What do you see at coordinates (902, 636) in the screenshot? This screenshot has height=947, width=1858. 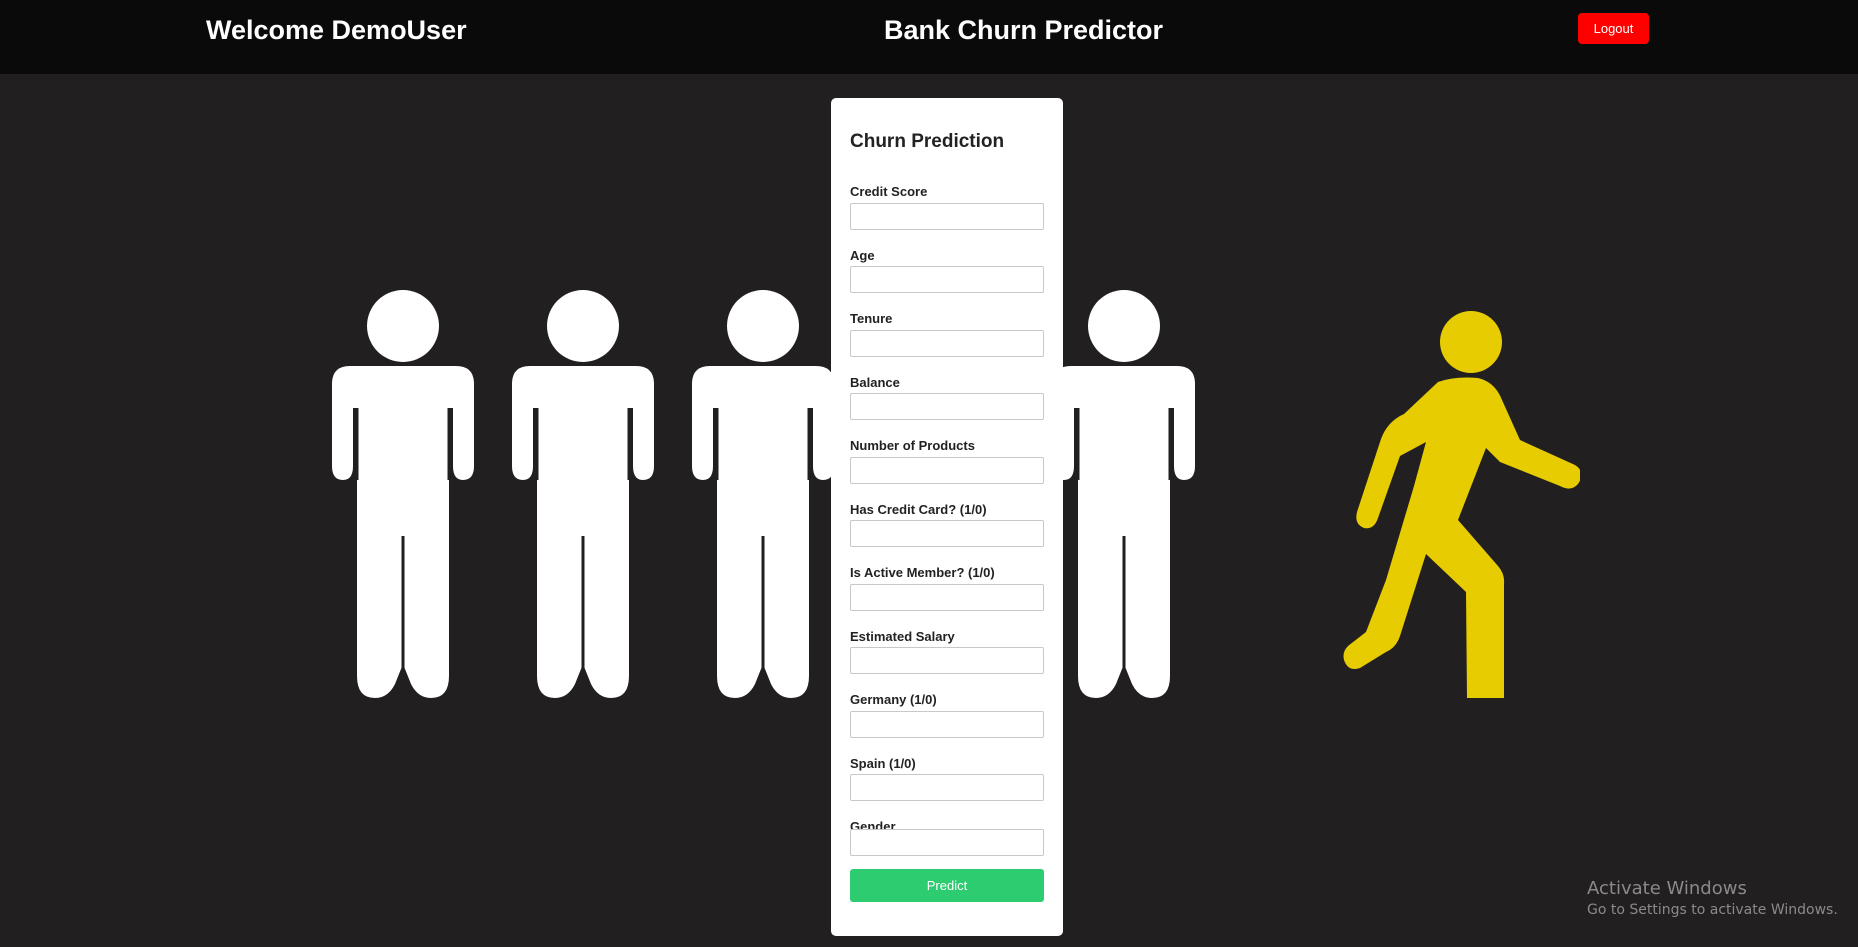 I see `estimated-salary-label: Estimated Salary` at bounding box center [902, 636].